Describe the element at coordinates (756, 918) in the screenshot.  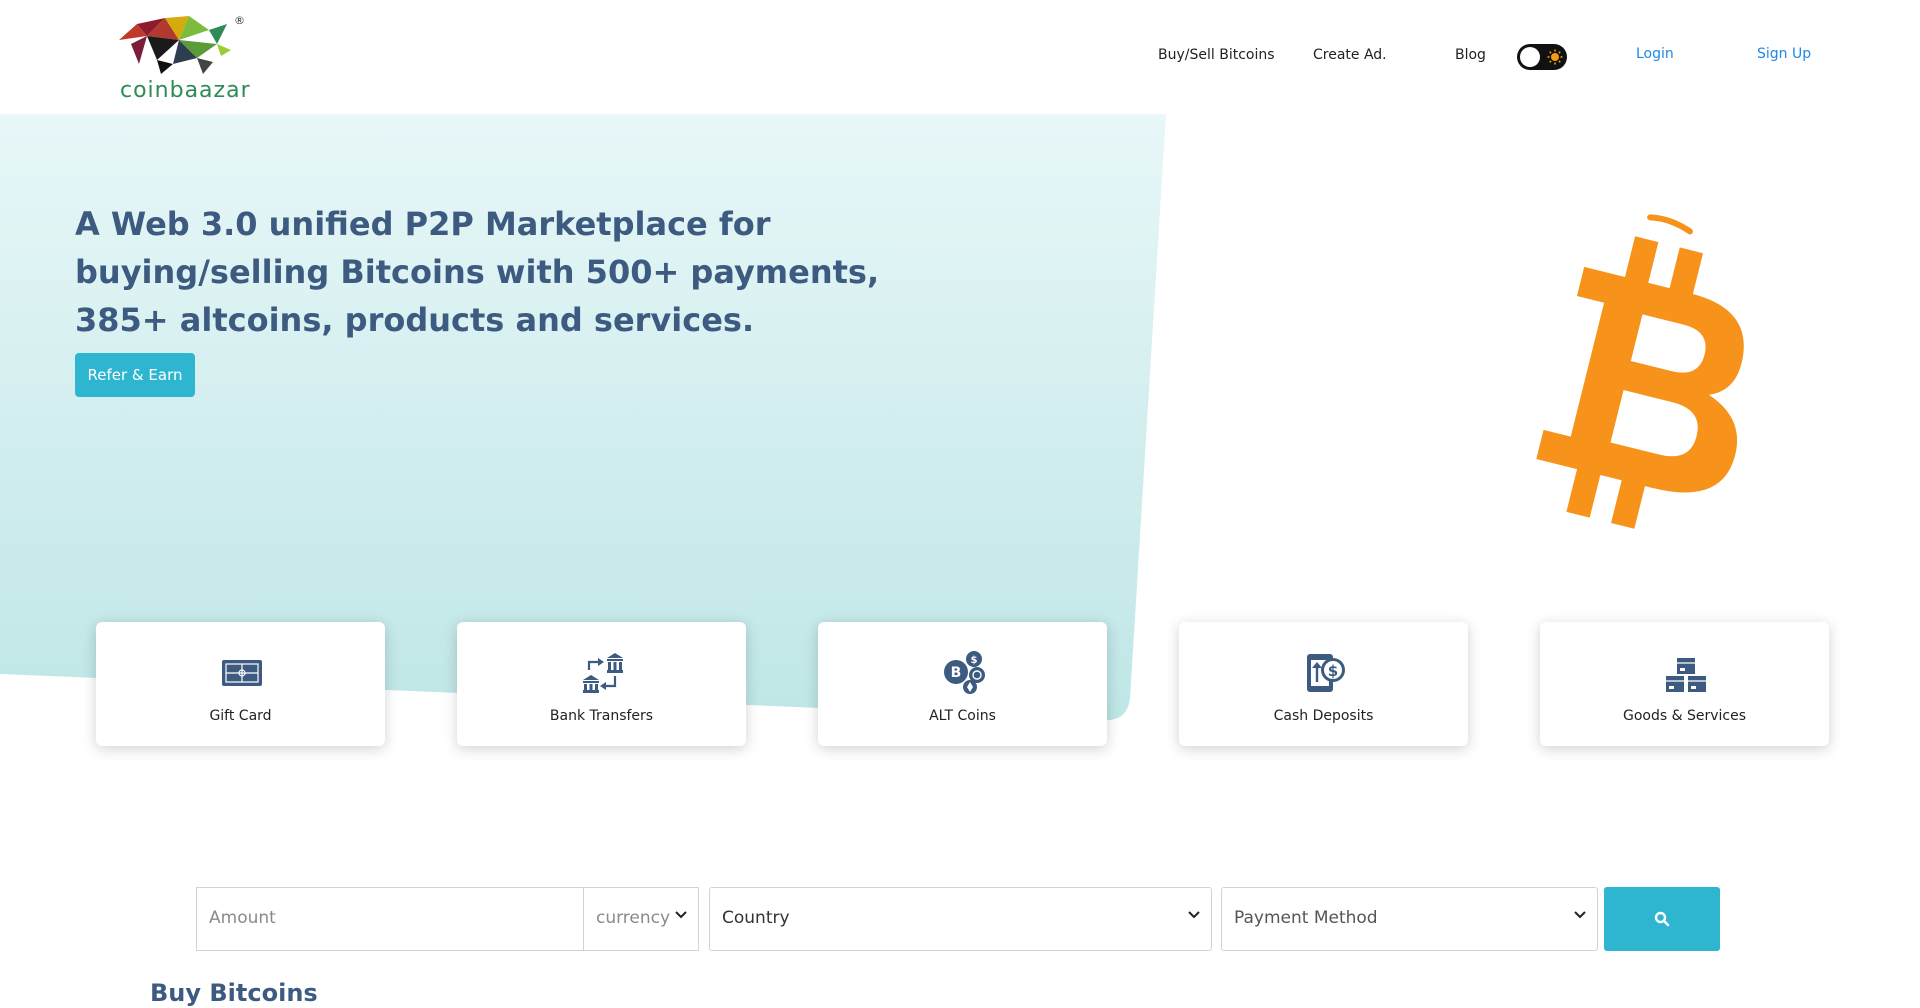
I see `country-value: Country` at that location.